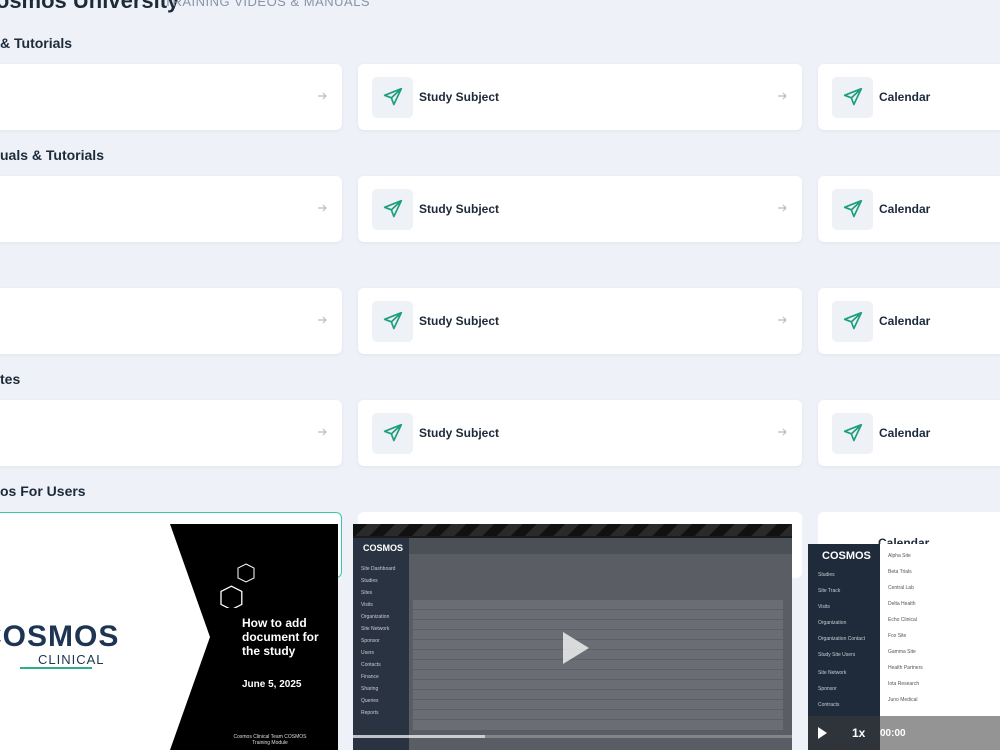 This screenshot has width=1000, height=750. I want to click on sidebar-item: Site Track, so click(829, 591).